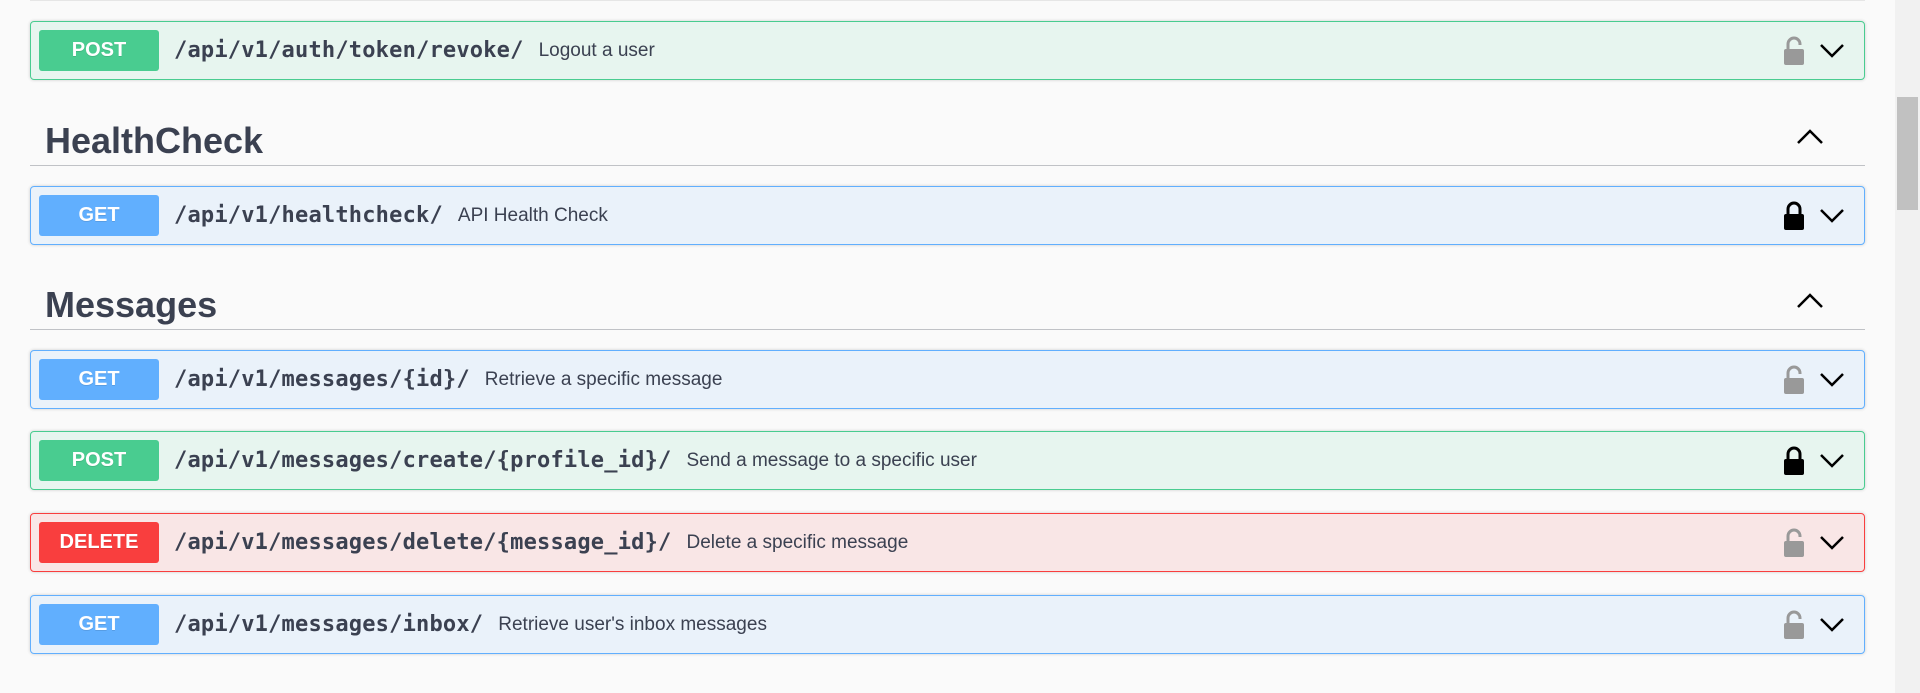 This screenshot has width=1920, height=693. What do you see at coordinates (99, 542) in the screenshot?
I see `method-badge: DELETE` at bounding box center [99, 542].